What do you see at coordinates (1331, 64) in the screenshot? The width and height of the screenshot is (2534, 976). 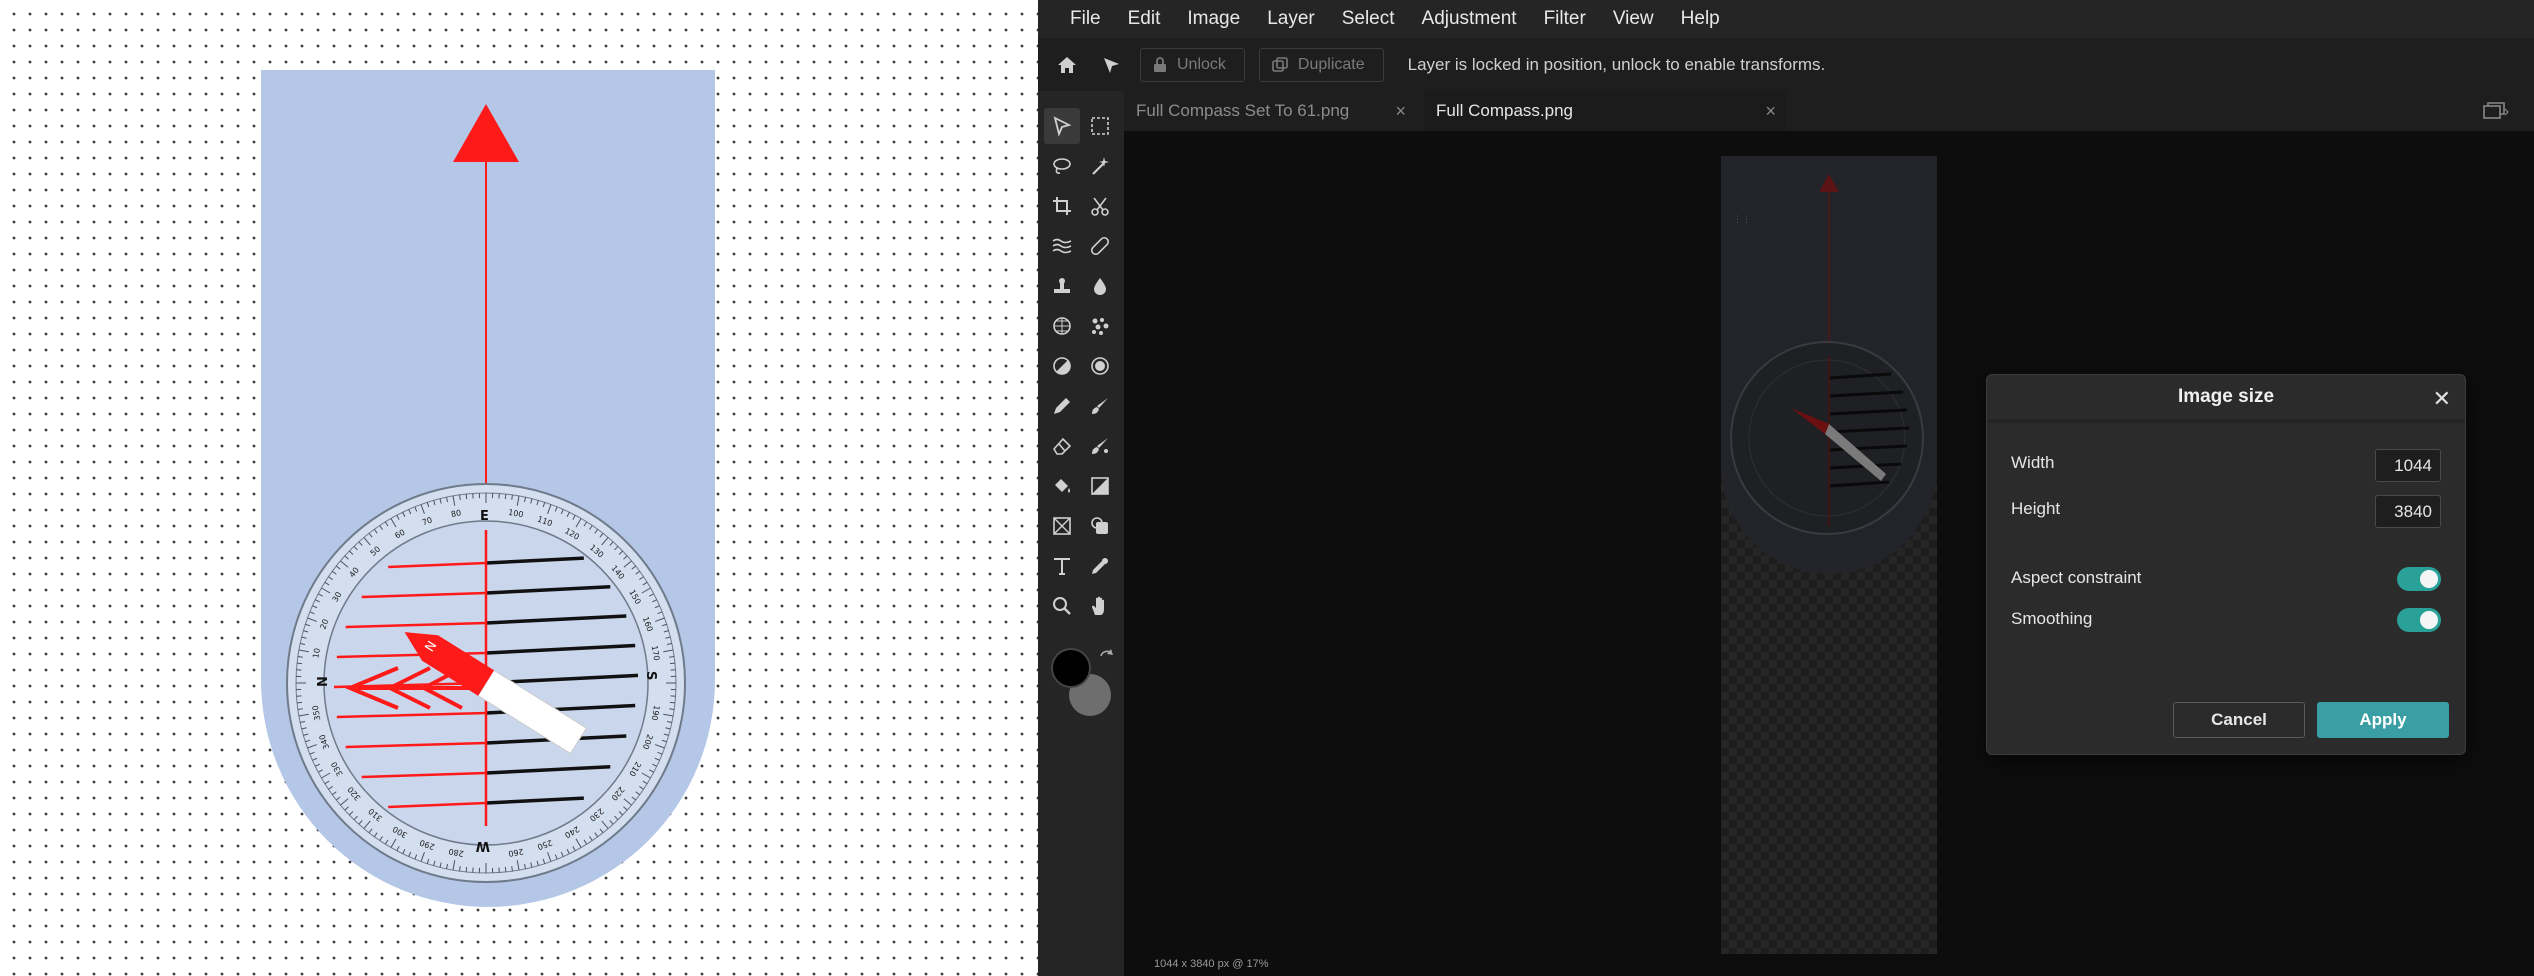 I see `duplicate-label: Duplicate` at bounding box center [1331, 64].